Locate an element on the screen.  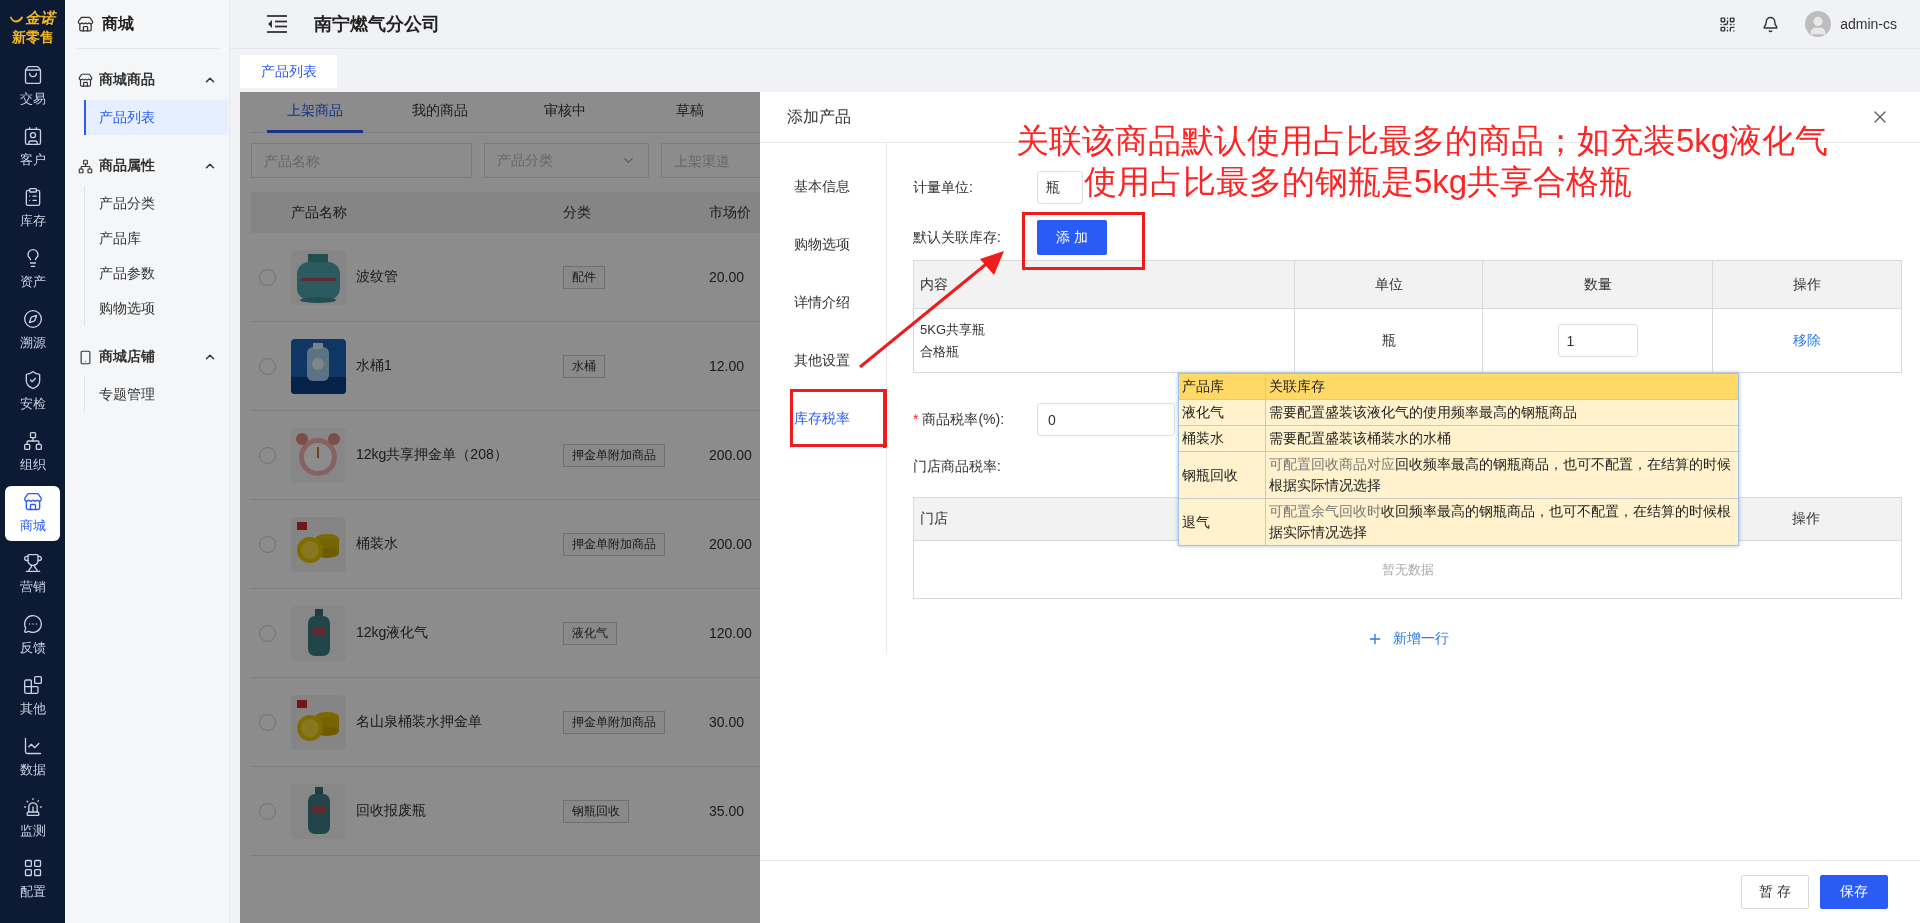
line-chart-icon is located at coordinates (32, 746).